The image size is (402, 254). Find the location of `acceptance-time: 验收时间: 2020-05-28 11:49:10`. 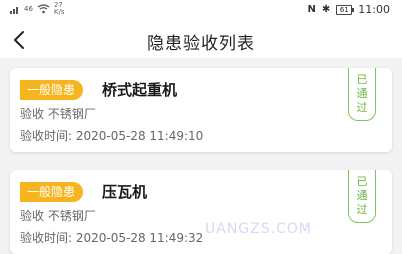

acceptance-time: 验收时间: 2020-05-28 11:49:10 is located at coordinates (112, 136).